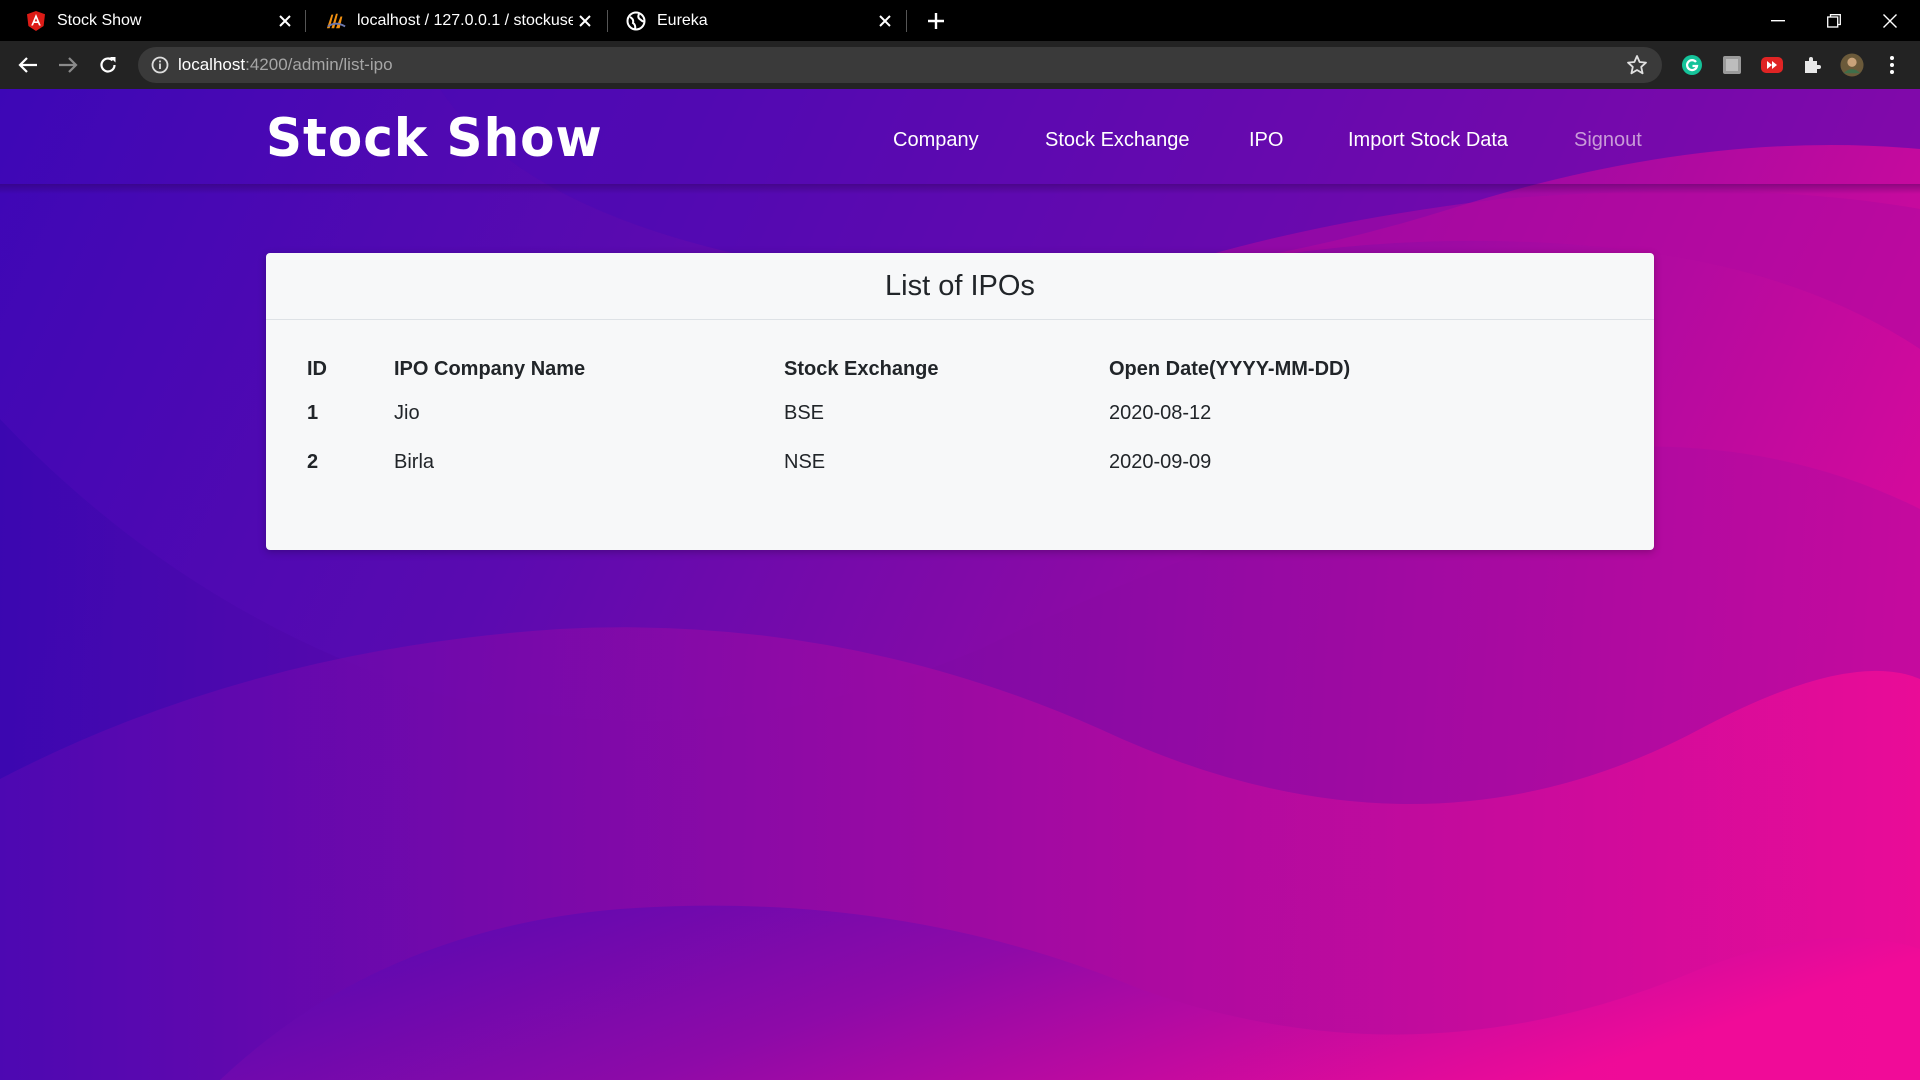 Image resolution: width=1920 pixels, height=1080 pixels. I want to click on site-info-icon, so click(160, 65).